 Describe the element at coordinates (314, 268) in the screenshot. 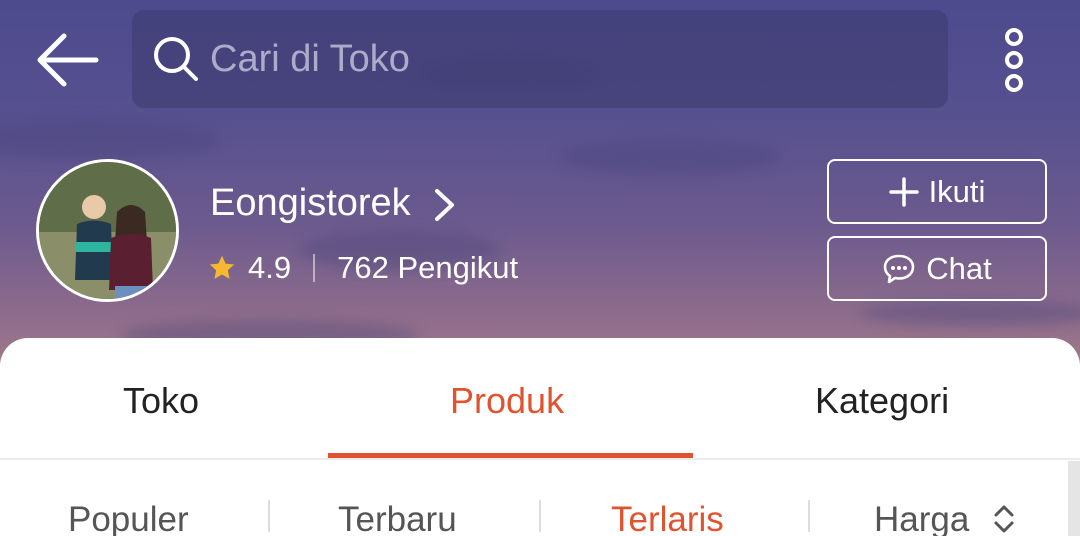

I see `stats-divider` at that location.